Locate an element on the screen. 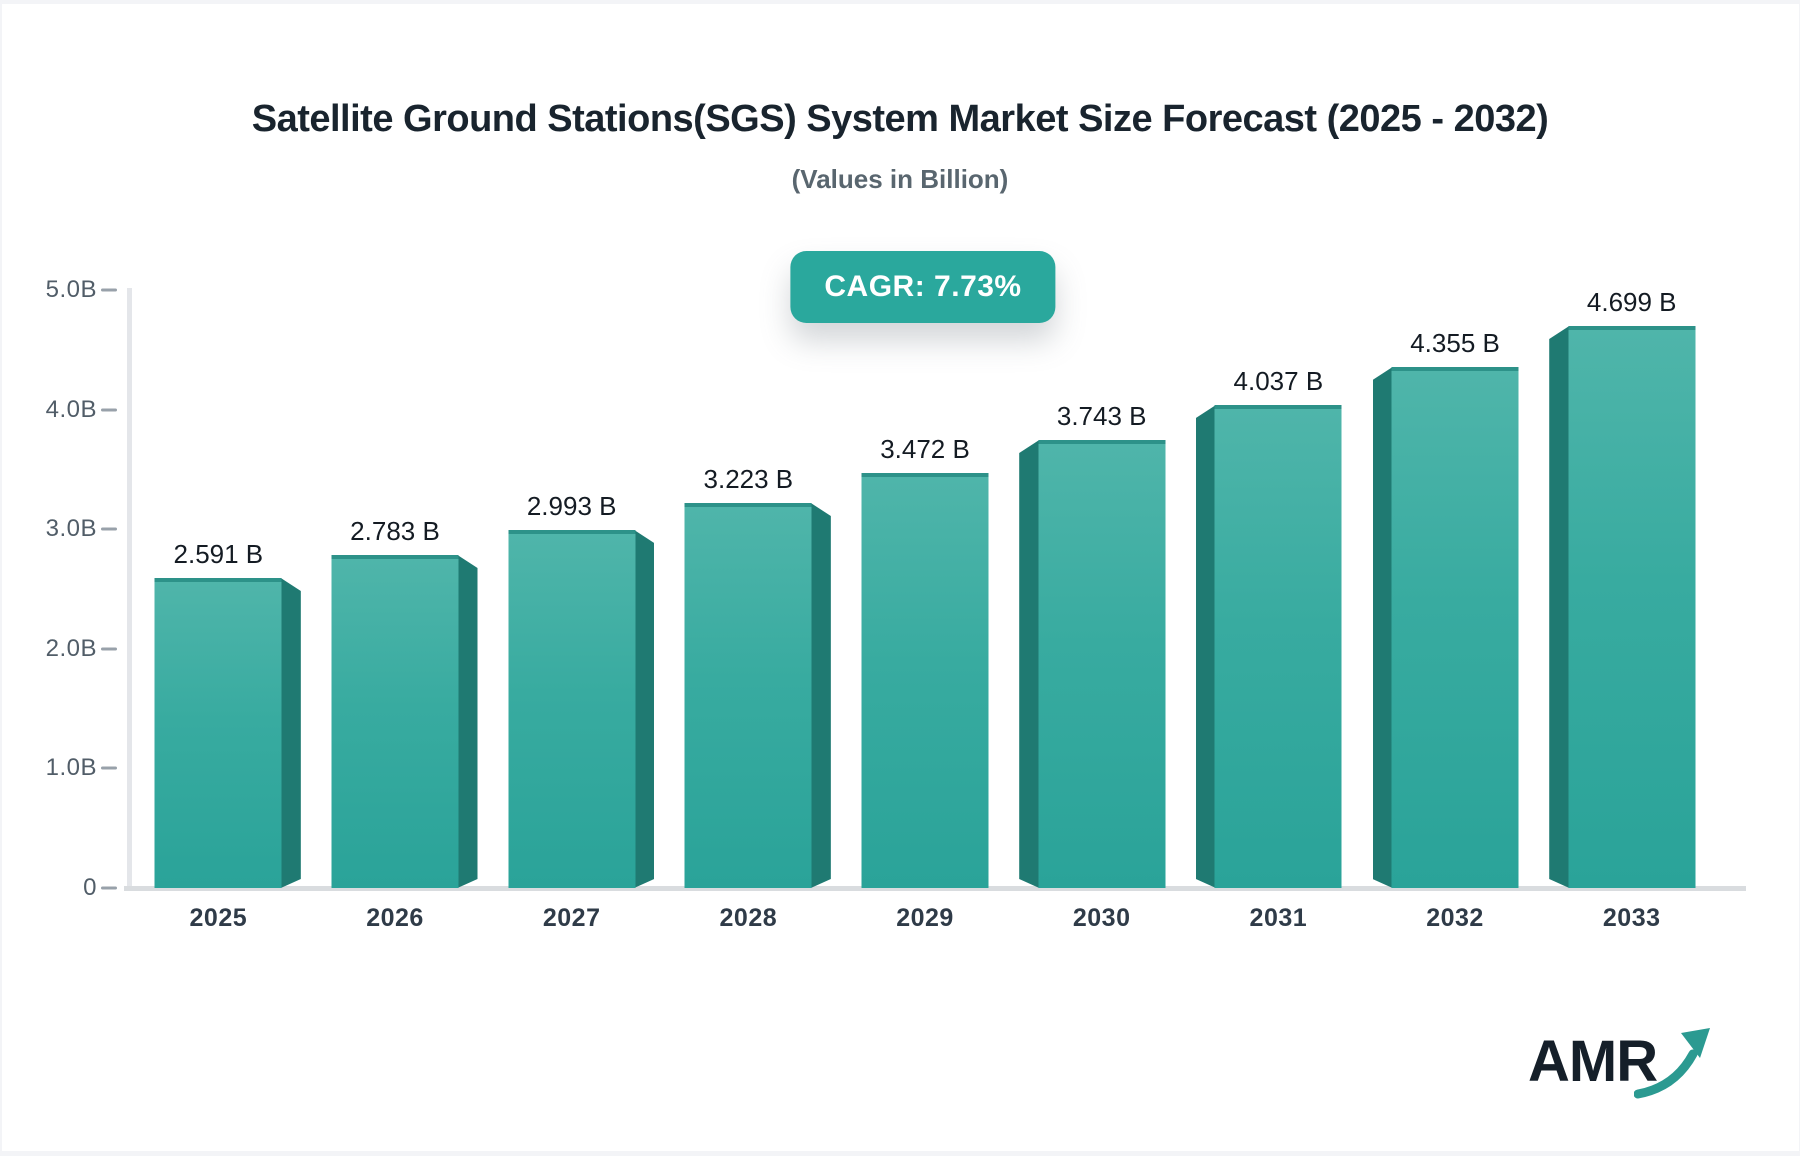 This screenshot has width=1800, height=1156. x-axis-label: 2027 is located at coordinates (571, 918).